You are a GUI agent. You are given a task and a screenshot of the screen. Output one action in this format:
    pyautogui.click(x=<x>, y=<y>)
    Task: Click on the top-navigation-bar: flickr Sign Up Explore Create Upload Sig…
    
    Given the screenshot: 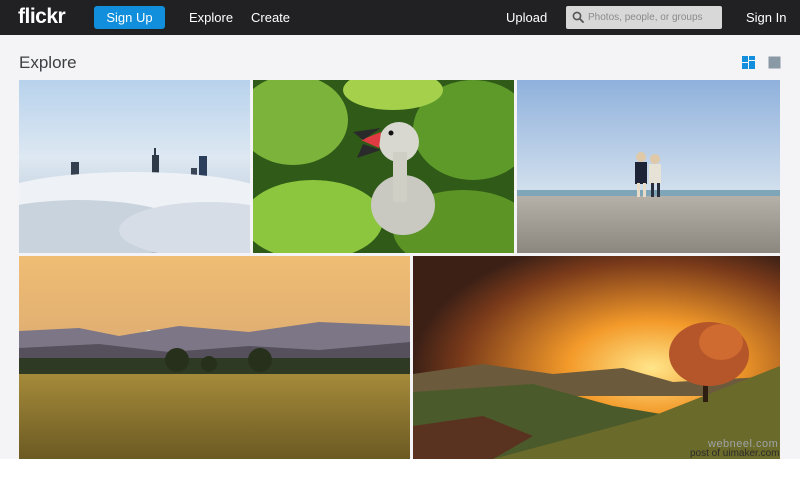 What is the action you would take?
    pyautogui.click(x=400, y=17)
    